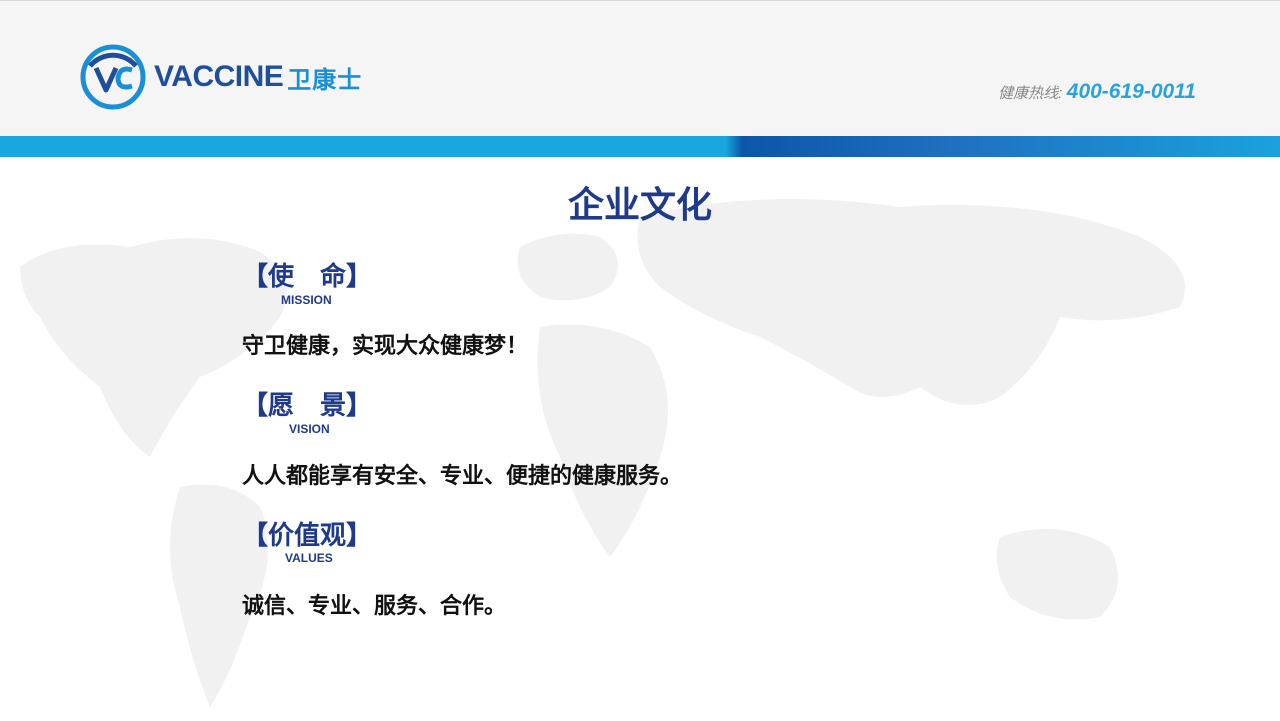  I want to click on accent-band, so click(640, 146).